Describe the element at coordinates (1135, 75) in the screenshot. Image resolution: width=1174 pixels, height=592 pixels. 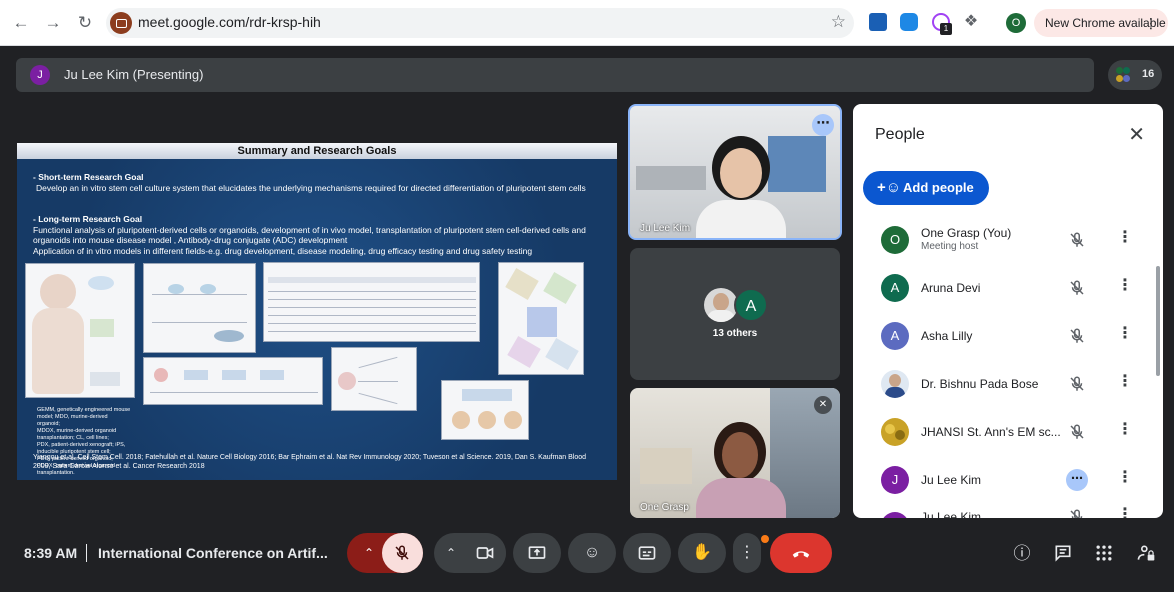
I see `participant-count-button: 16` at that location.